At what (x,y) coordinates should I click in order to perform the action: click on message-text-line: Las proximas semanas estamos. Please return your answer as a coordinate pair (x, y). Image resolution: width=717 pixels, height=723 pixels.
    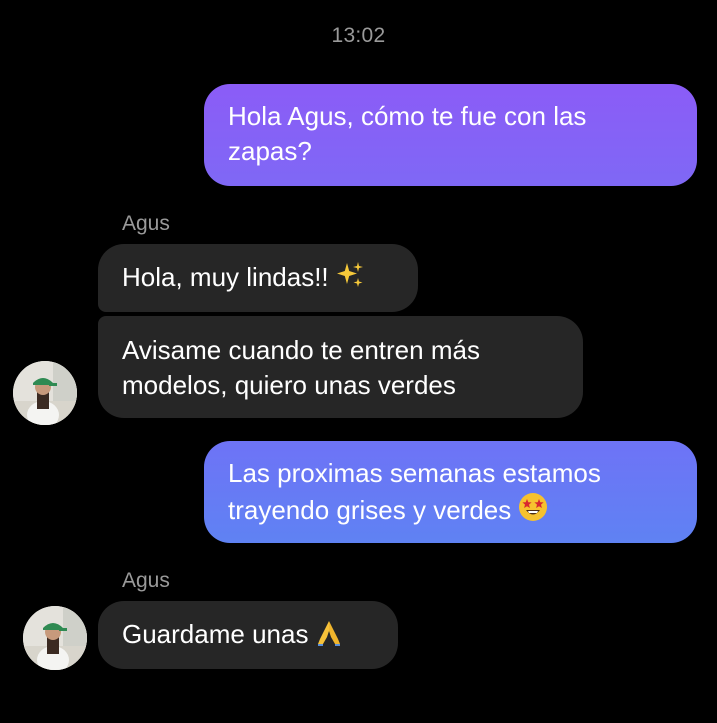
    Looking at the image, I should click on (414, 473).